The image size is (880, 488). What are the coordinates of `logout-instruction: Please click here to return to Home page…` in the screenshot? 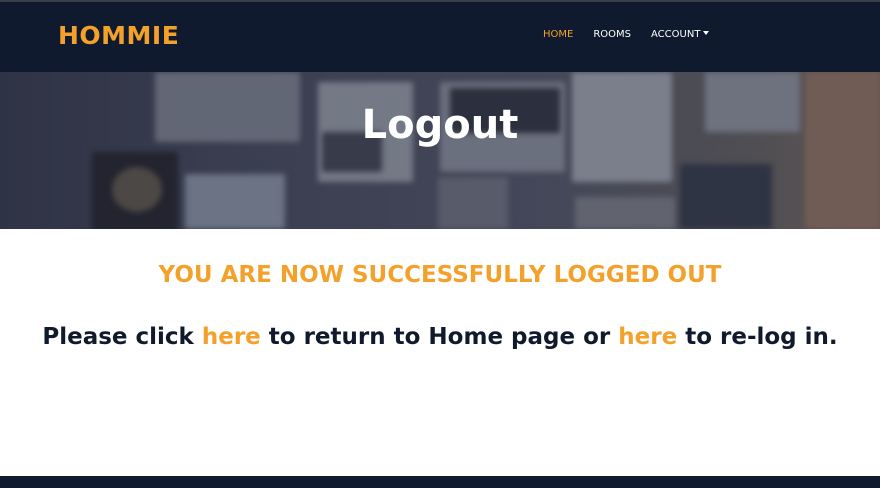 It's located at (440, 337).